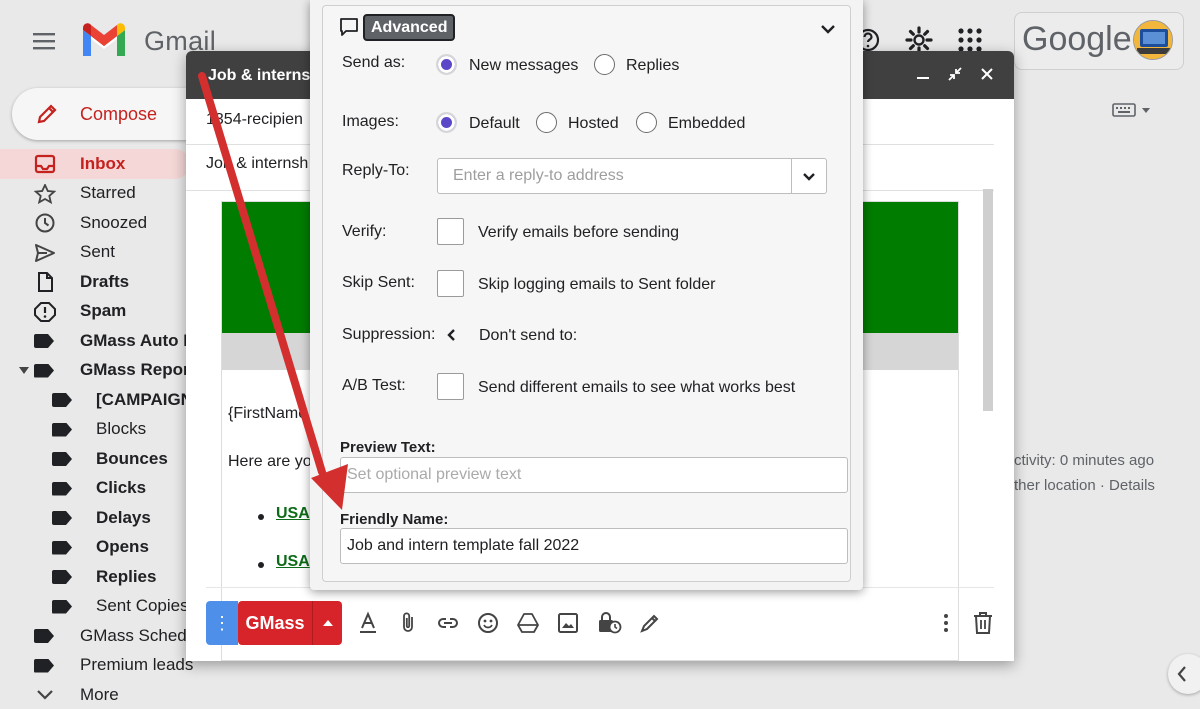 The image size is (1200, 709). Describe the element at coordinates (650, 623) in the screenshot. I see `signature-pen-icon` at that location.